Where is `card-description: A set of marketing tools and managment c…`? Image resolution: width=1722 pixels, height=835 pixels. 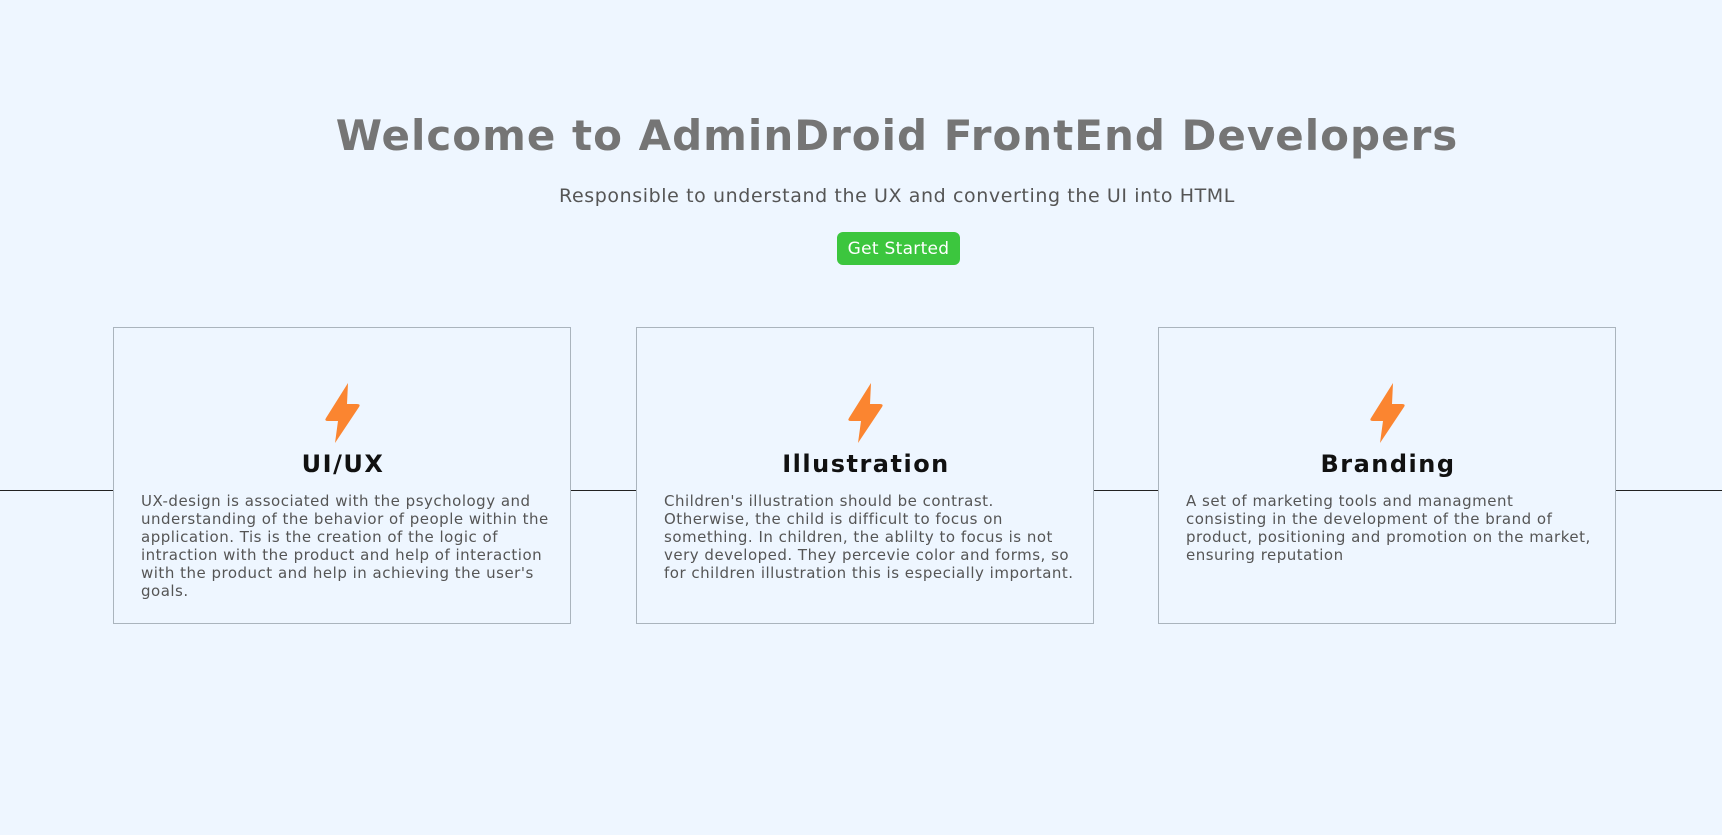 card-description: A set of marketing tools and managment c… is located at coordinates (1388, 528).